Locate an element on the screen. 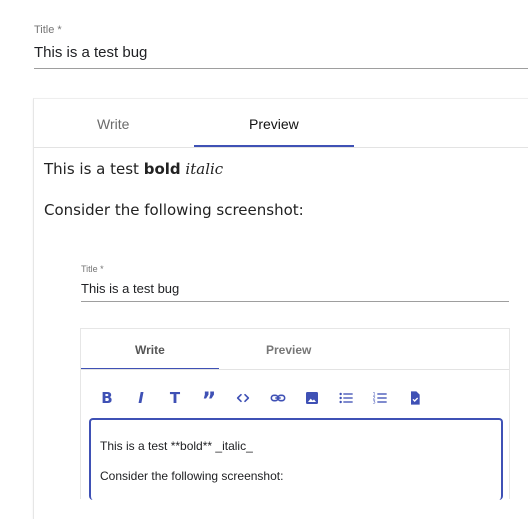 The width and height of the screenshot is (528, 519). numbered-list-icon: 123 is located at coordinates (380, 398).